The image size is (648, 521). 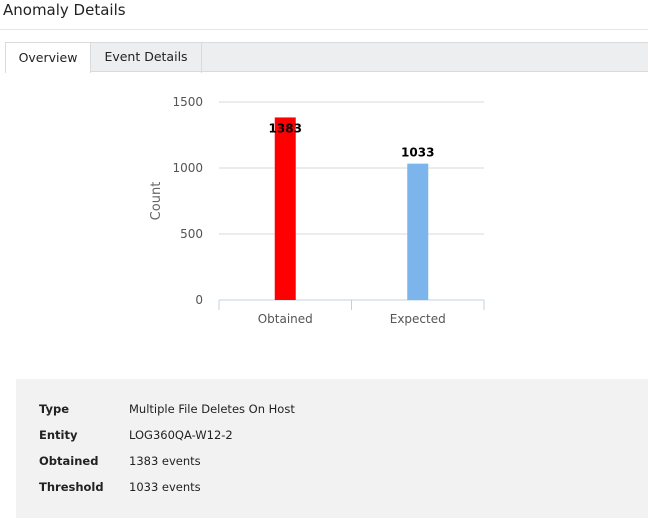 I want to click on detail-label: Obtained, so click(x=69, y=461).